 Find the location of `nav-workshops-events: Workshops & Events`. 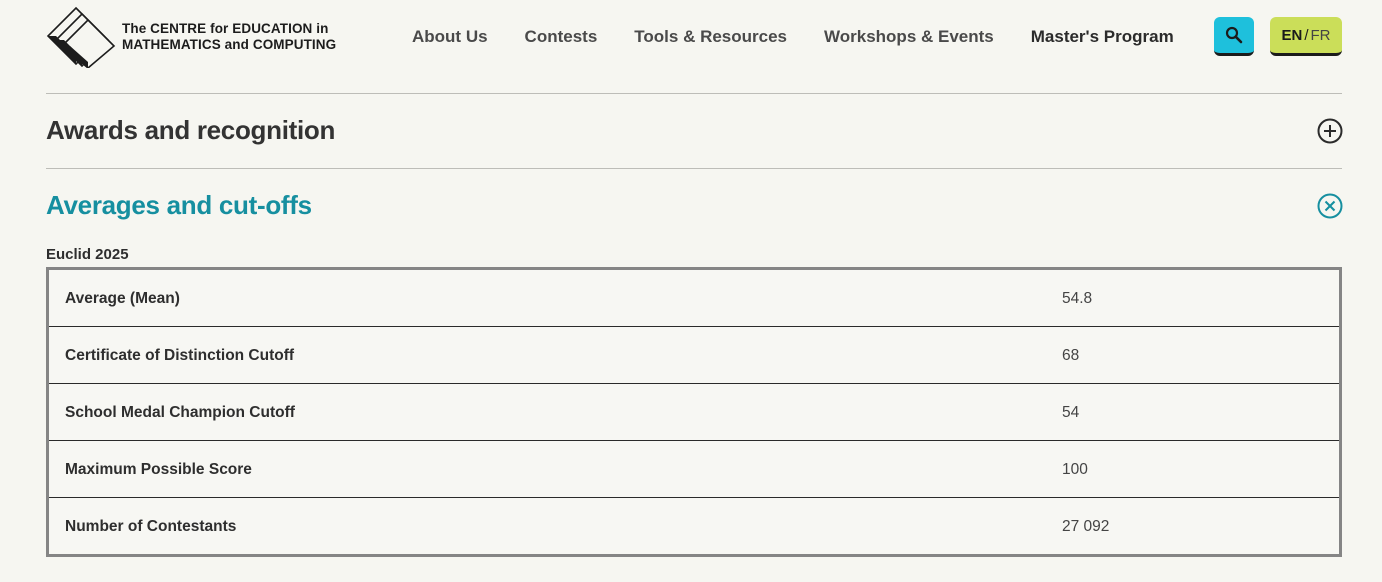

nav-workshops-events: Workshops & Events is located at coordinates (909, 37).